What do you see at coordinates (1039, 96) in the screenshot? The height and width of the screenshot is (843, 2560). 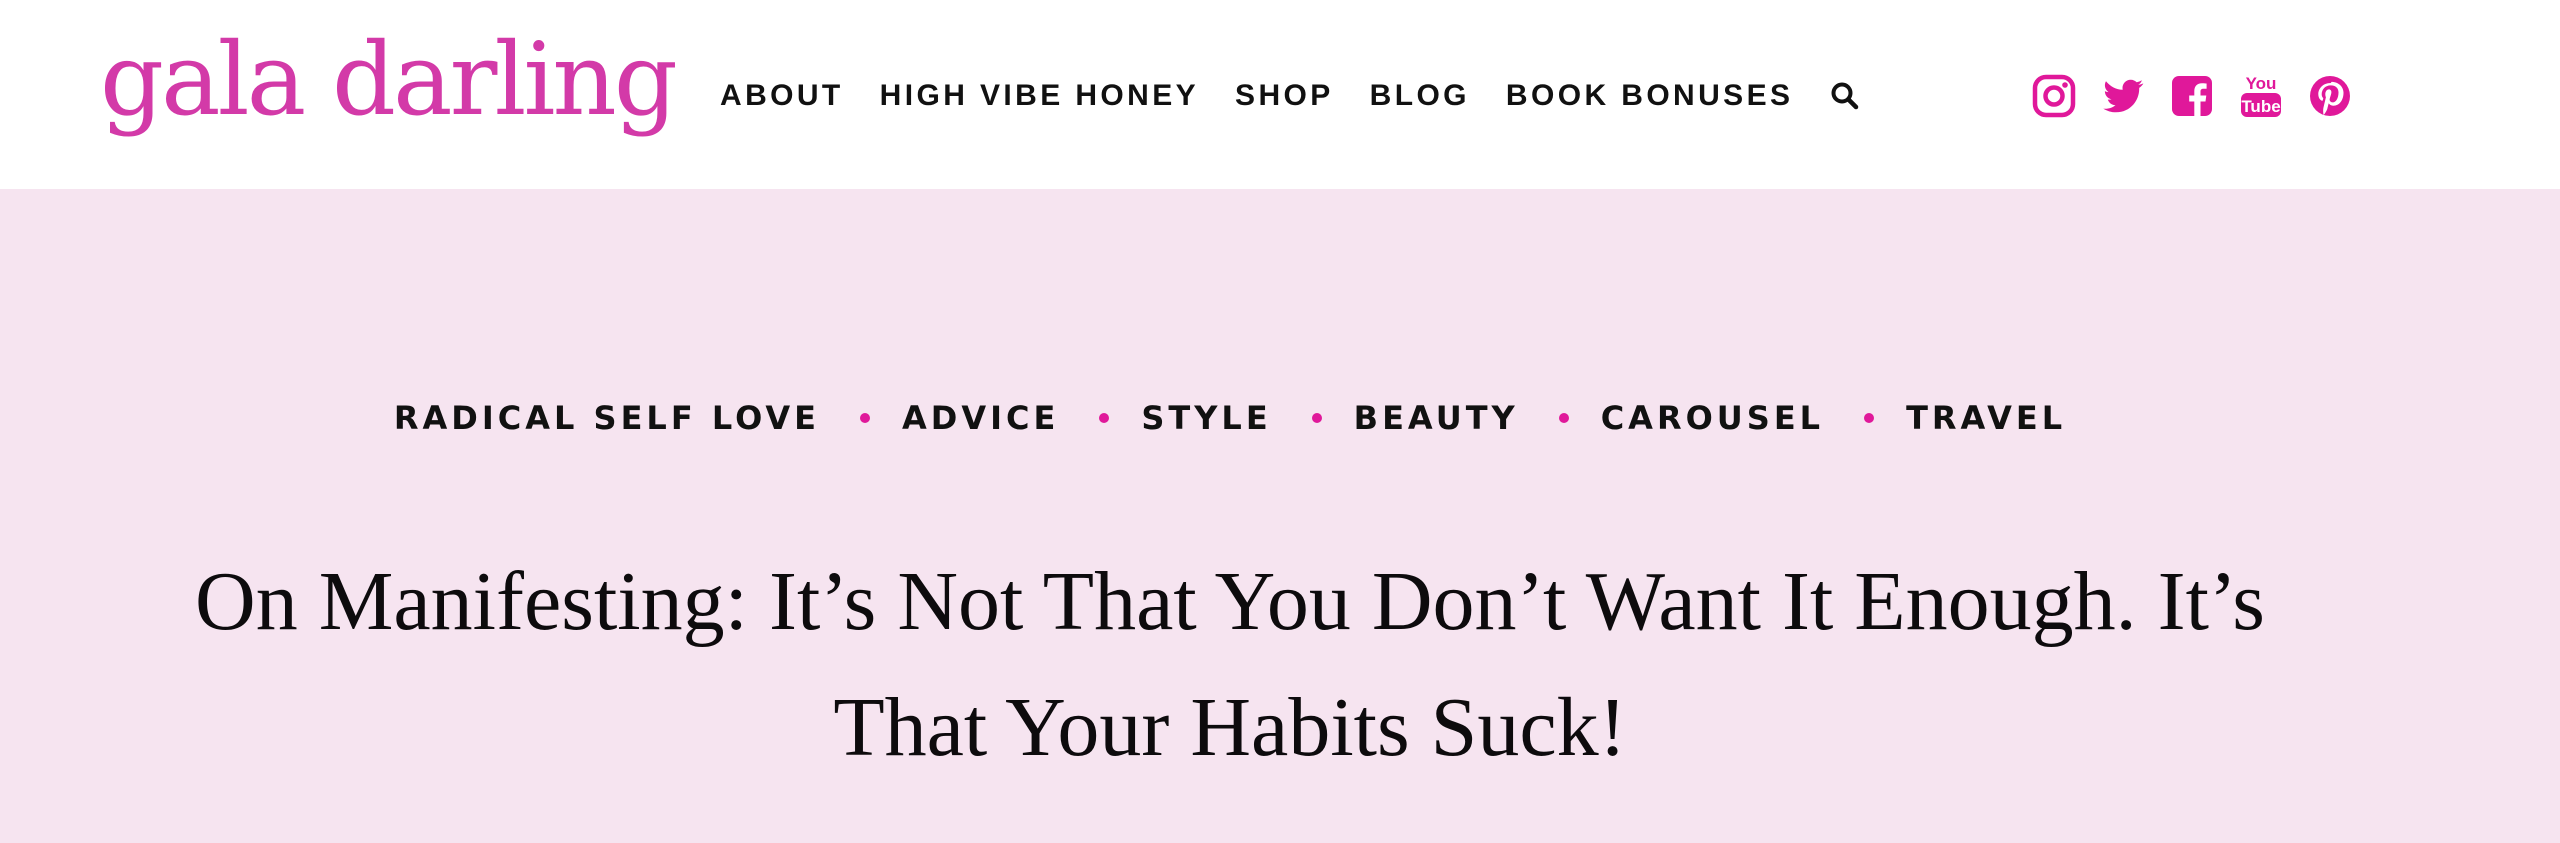 I see `nav-item-high-vibe-honey: HIGH VIBE HONEY` at bounding box center [1039, 96].